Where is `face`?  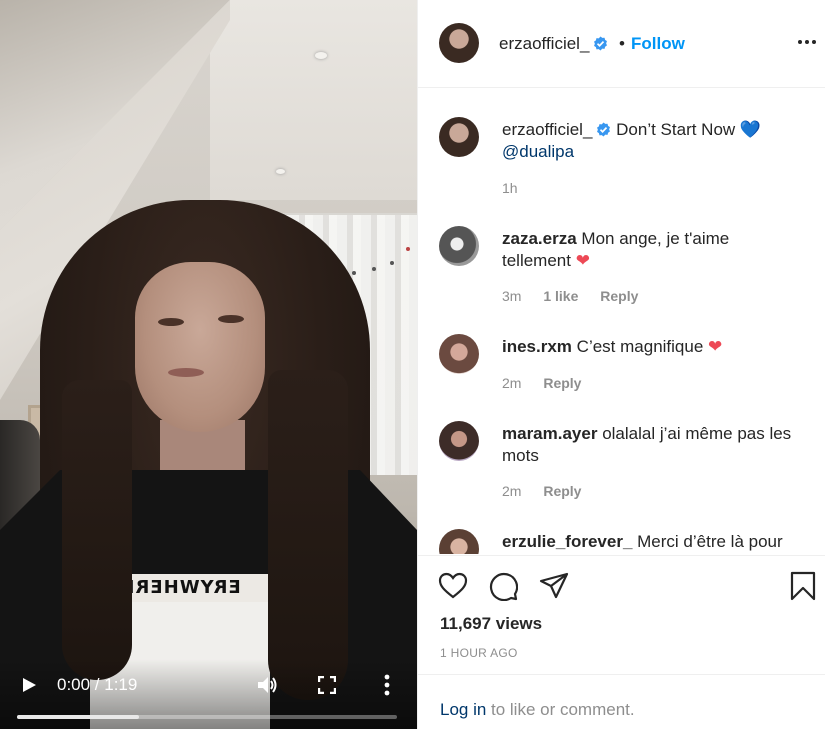
face is located at coordinates (200, 347).